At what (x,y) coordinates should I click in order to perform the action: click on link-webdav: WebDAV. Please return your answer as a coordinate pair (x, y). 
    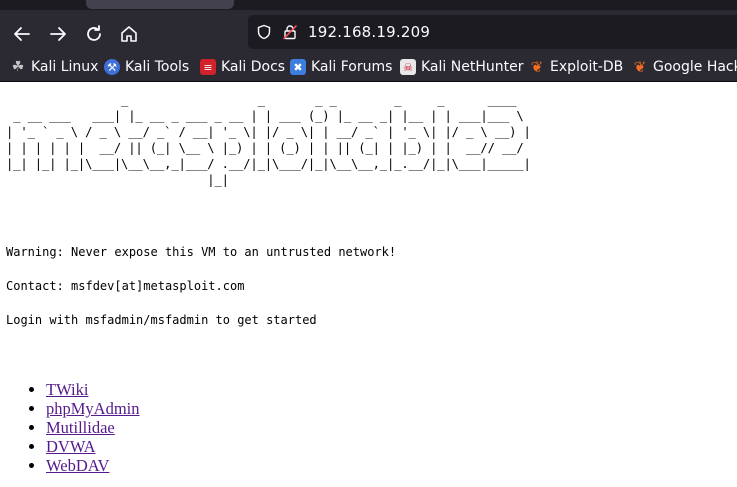
    Looking at the image, I should click on (77, 465).